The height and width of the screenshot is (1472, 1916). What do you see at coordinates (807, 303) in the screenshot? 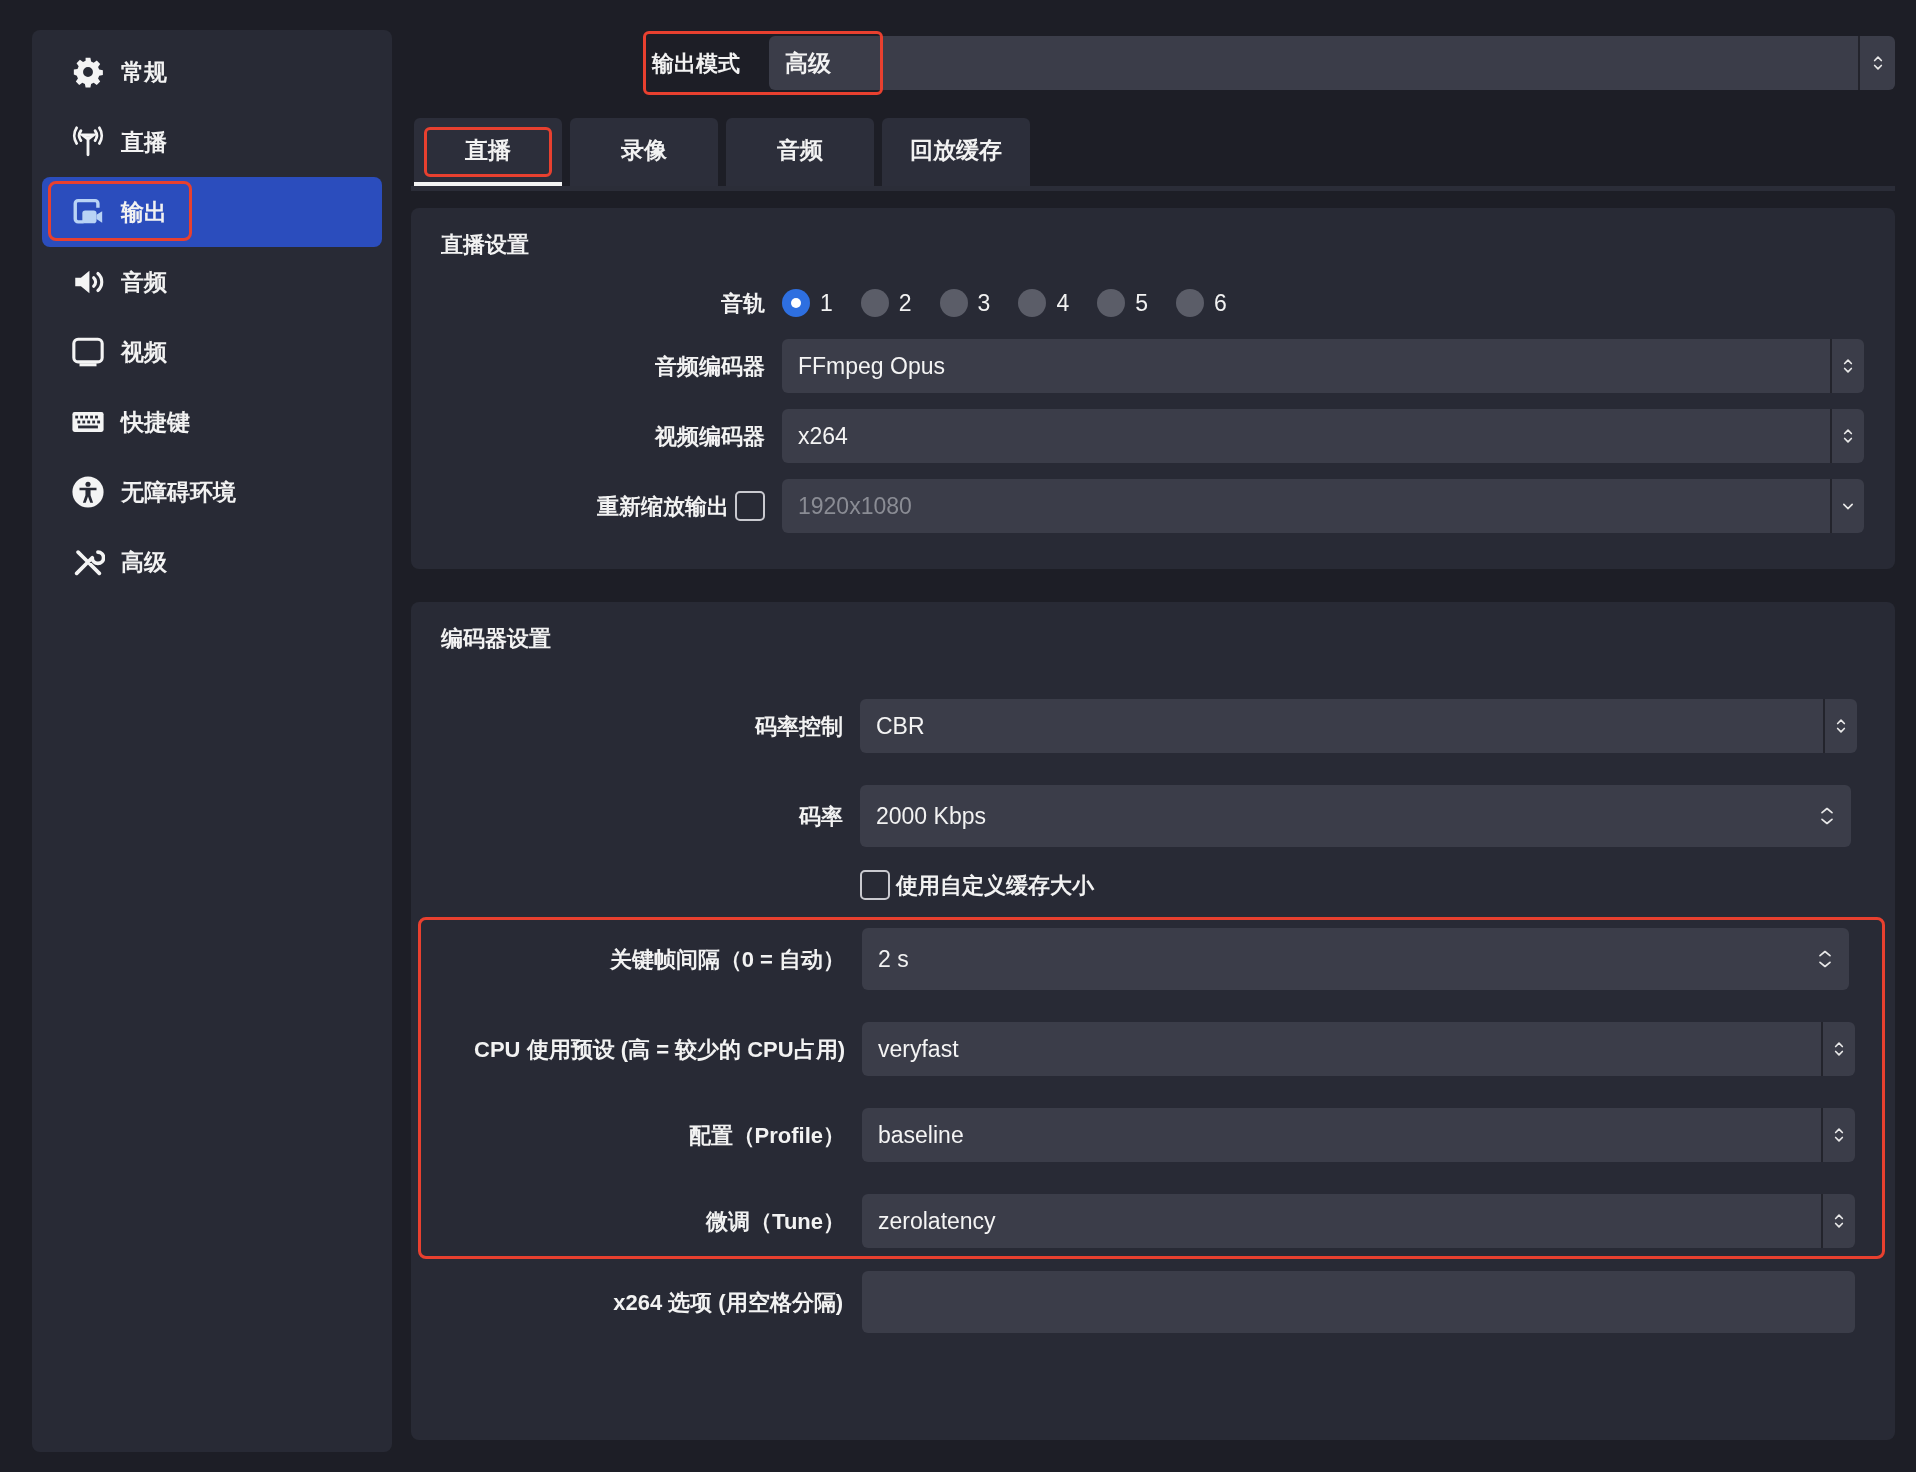
I see `radio-option: 1` at bounding box center [807, 303].